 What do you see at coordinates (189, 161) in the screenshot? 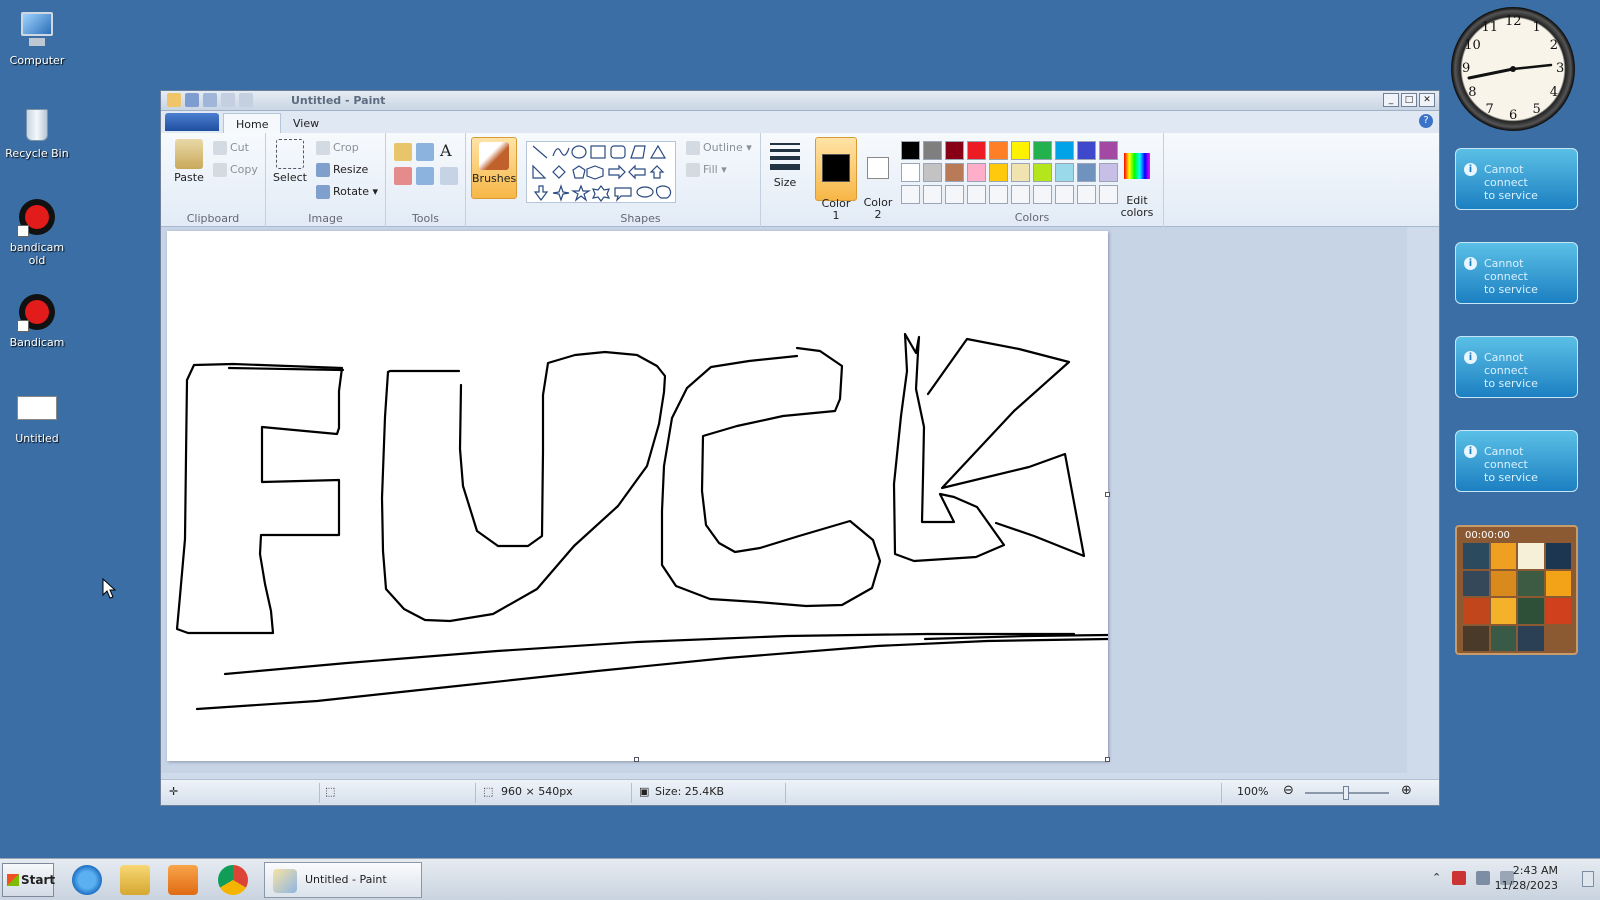
I see `paste-button: Paste` at bounding box center [189, 161].